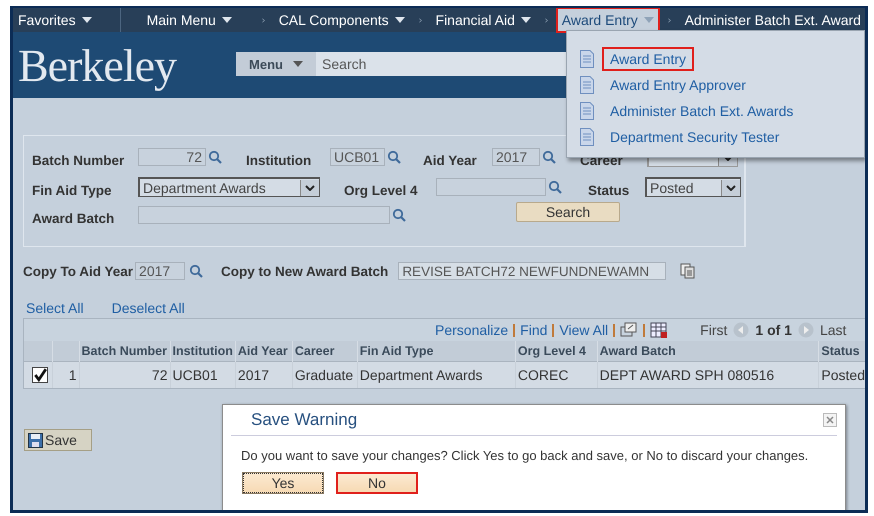 Image resolution: width=874 pixels, height=516 pixels. Describe the element at coordinates (659, 330) in the screenshot. I see `spreadsheet-icon` at that location.